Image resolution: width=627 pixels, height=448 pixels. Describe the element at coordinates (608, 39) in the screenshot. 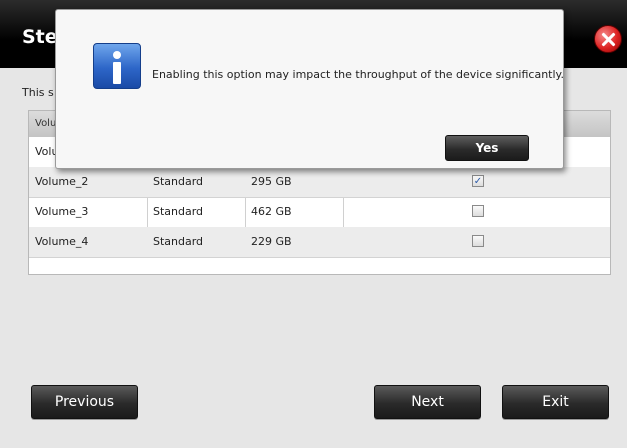

I see `close-icon` at that location.